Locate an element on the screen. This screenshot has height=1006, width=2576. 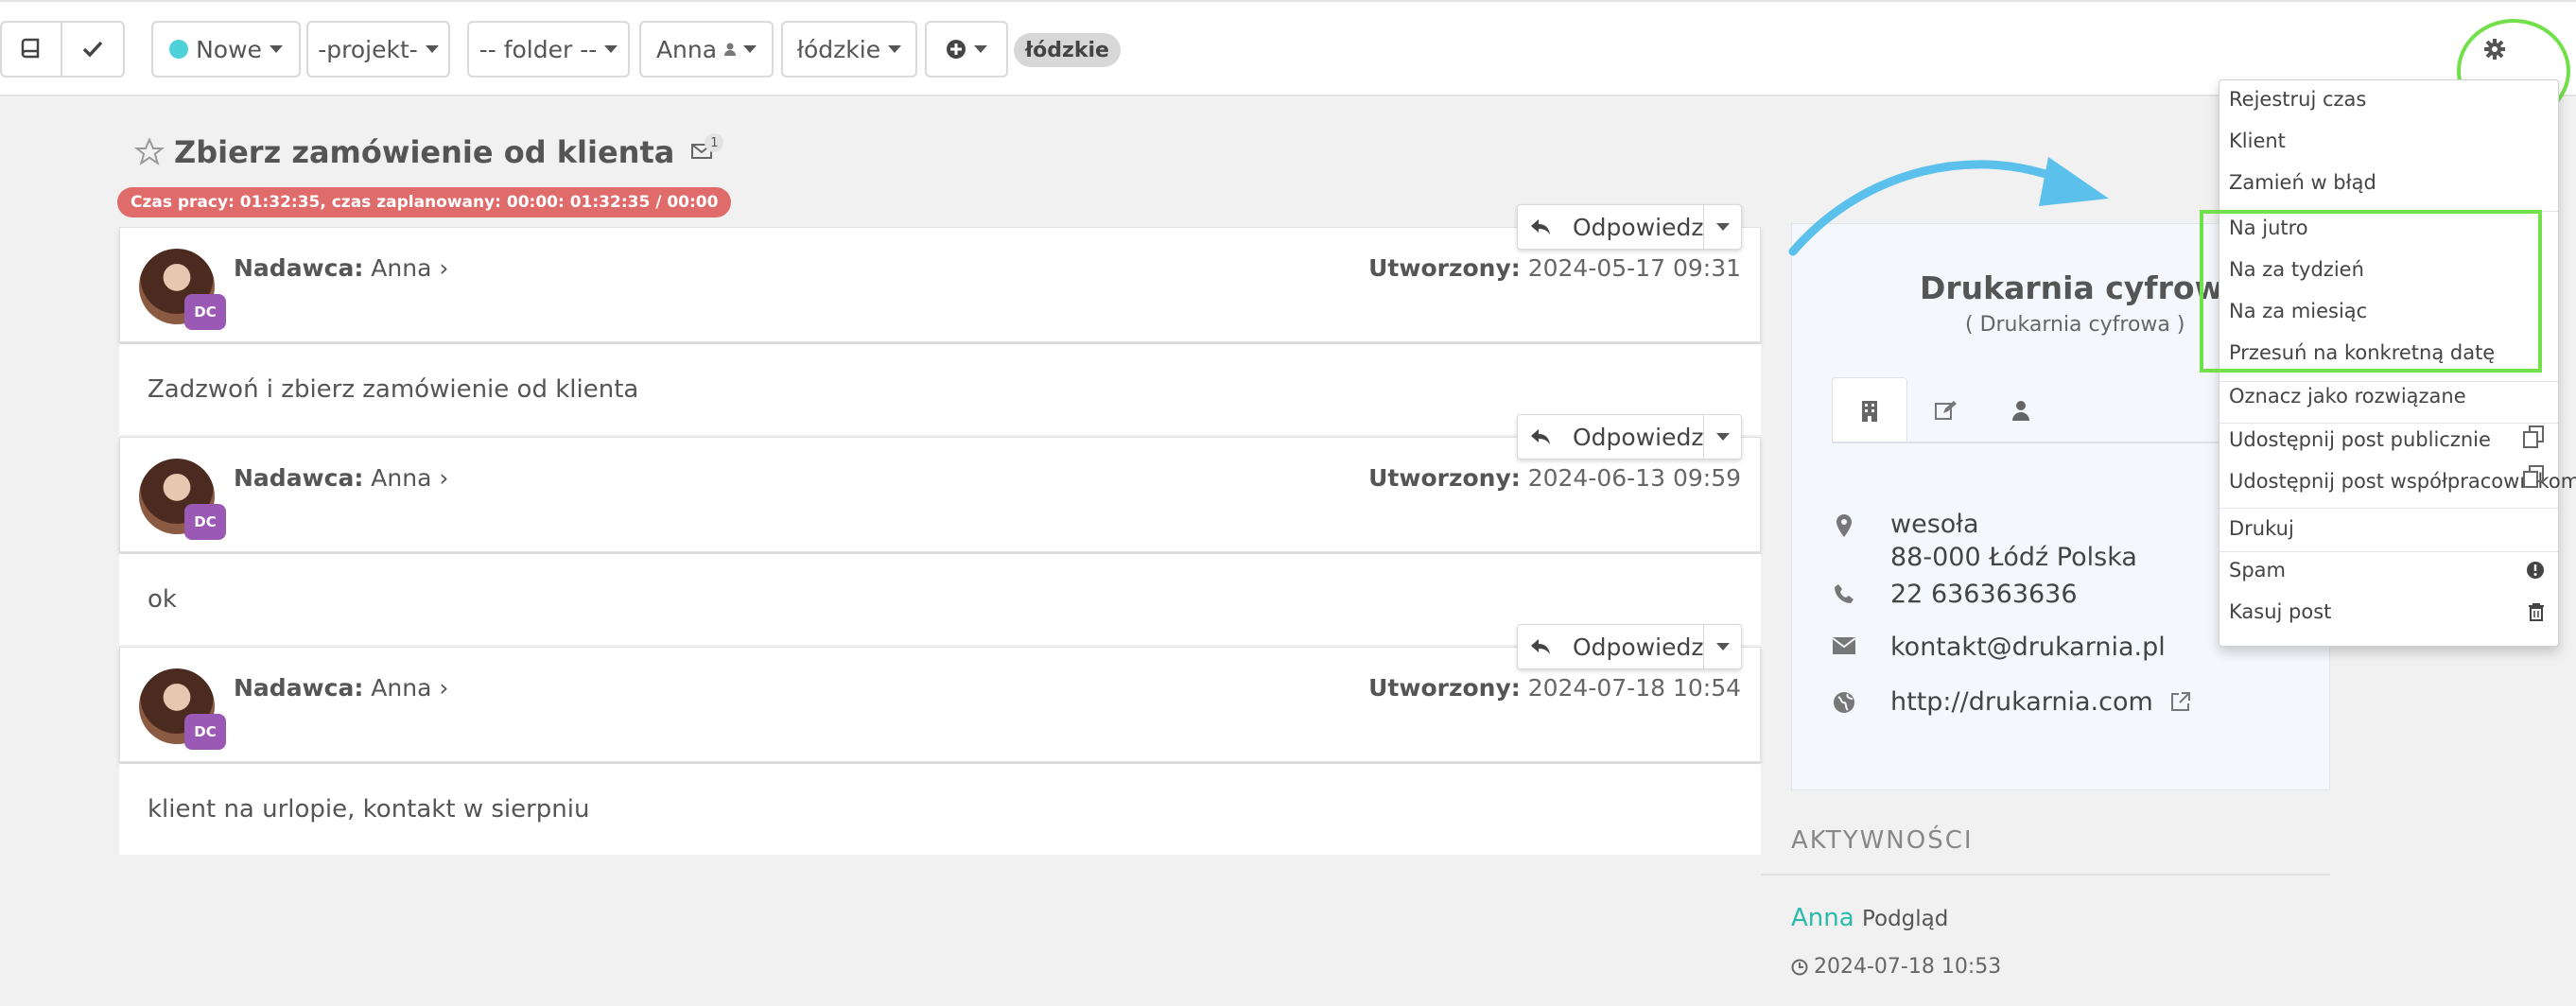
client-email: kontakt@drukarnia.pl is located at coordinates (1998, 647).